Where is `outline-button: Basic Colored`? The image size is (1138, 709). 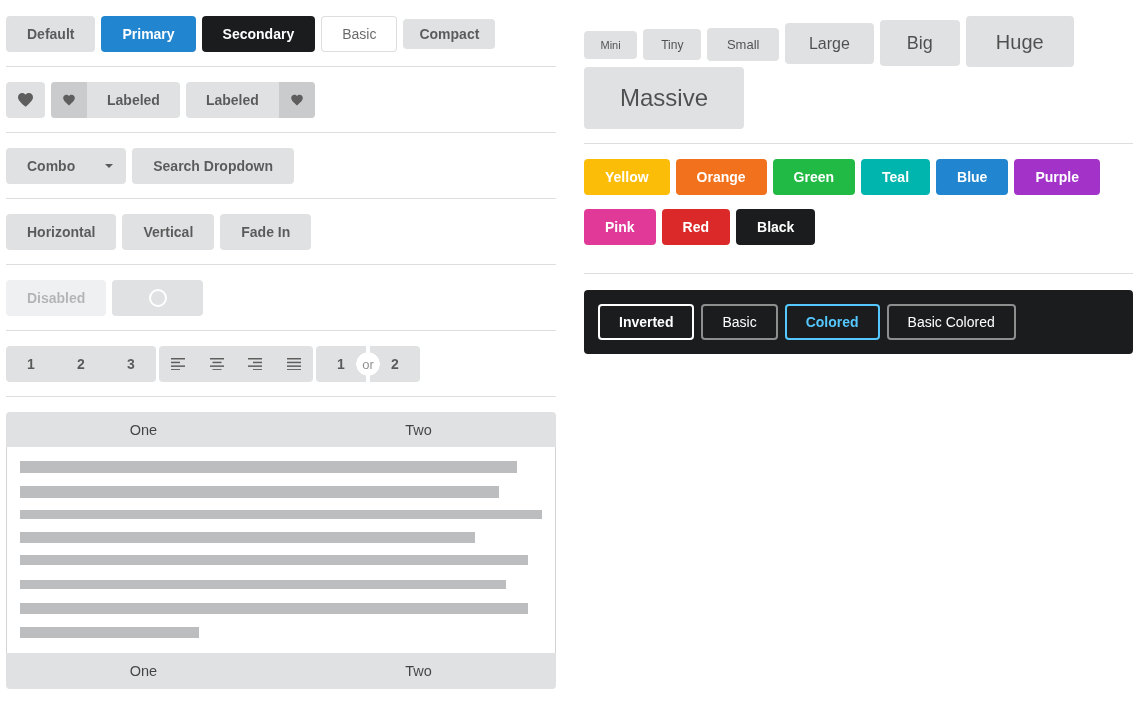 outline-button: Basic Colored is located at coordinates (951, 322).